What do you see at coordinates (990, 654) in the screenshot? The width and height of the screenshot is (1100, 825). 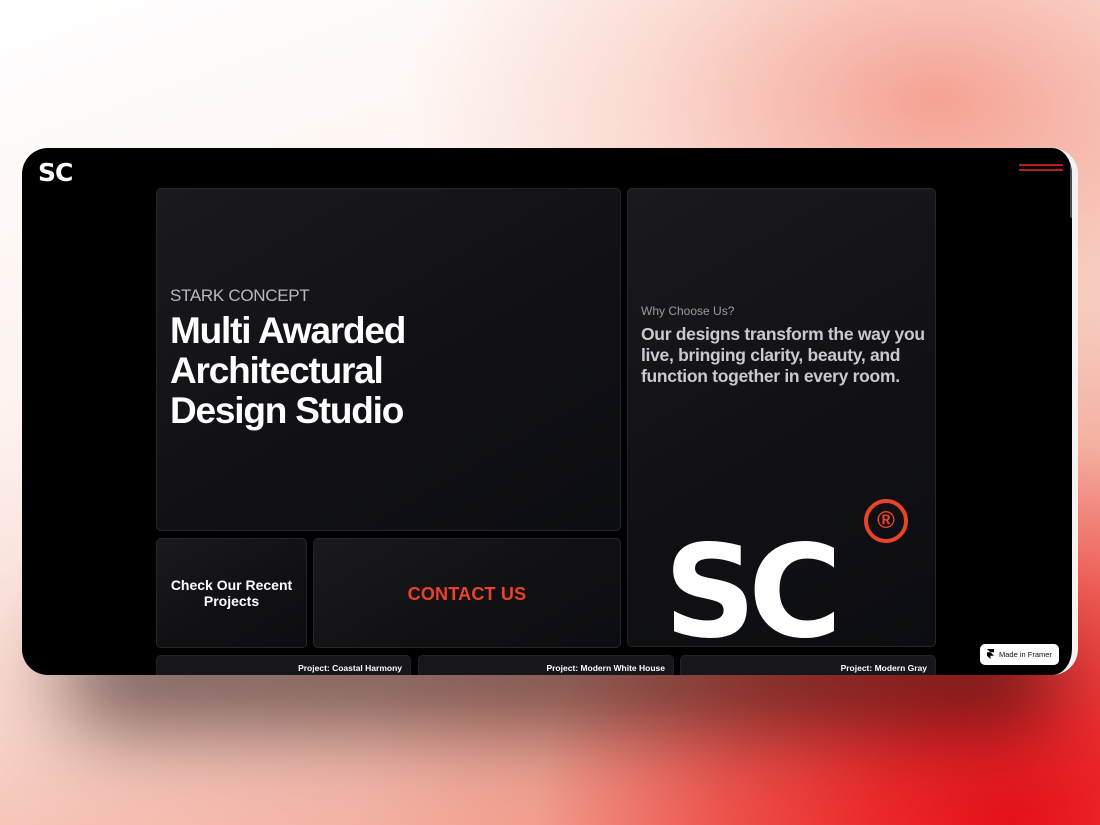 I see `framer-icon` at bounding box center [990, 654].